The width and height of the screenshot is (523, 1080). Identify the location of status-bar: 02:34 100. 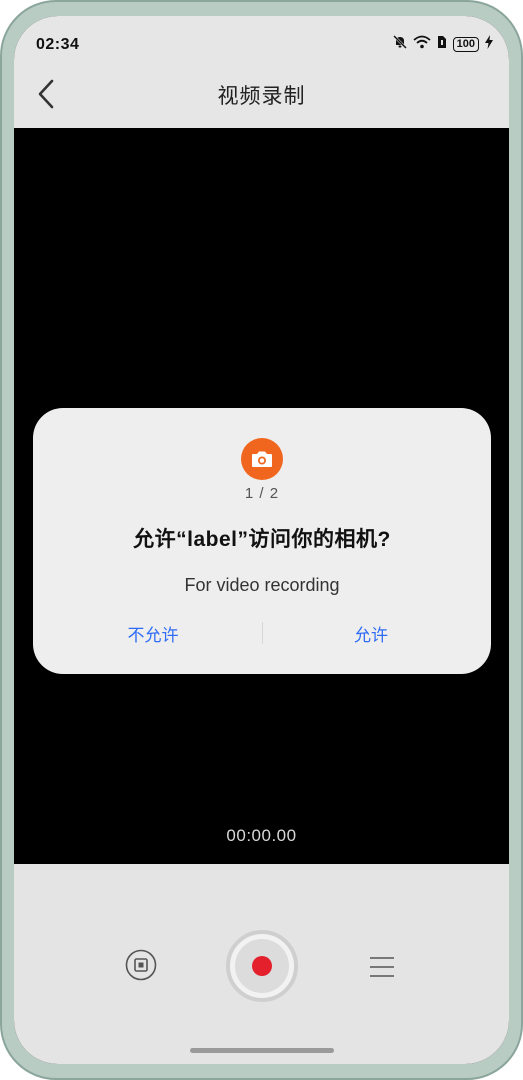
(261, 38).